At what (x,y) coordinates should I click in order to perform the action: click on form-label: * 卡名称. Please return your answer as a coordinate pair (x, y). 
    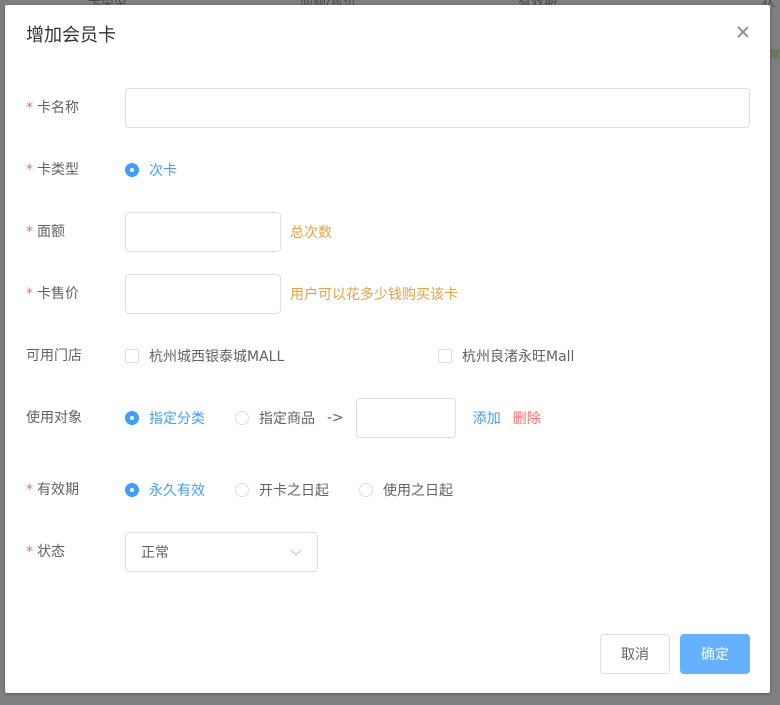
    Looking at the image, I should click on (75, 108).